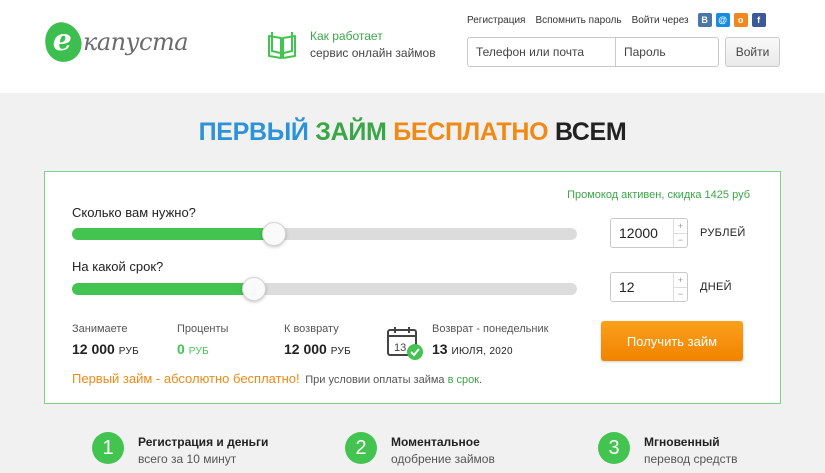 This screenshot has height=473, width=825. What do you see at coordinates (351, 132) in the screenshot?
I see `headline-part2: ЗАЙМ` at bounding box center [351, 132].